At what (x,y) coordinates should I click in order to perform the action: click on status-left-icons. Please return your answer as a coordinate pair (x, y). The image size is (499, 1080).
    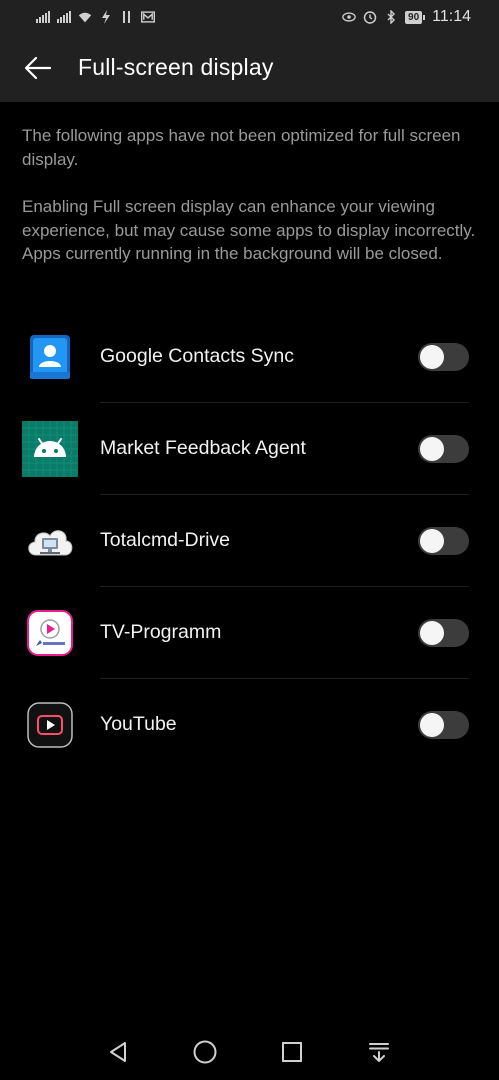
    Looking at the image, I should click on (95, 17).